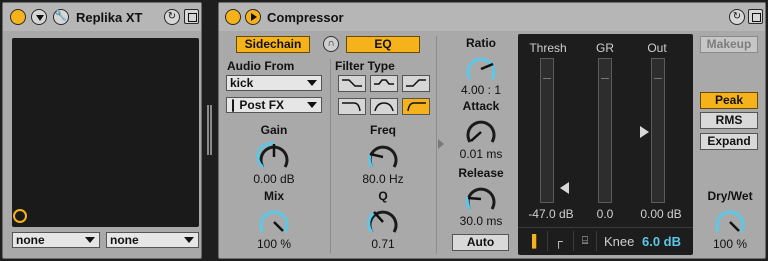  I want to click on highshelf-icon, so click(416, 83).